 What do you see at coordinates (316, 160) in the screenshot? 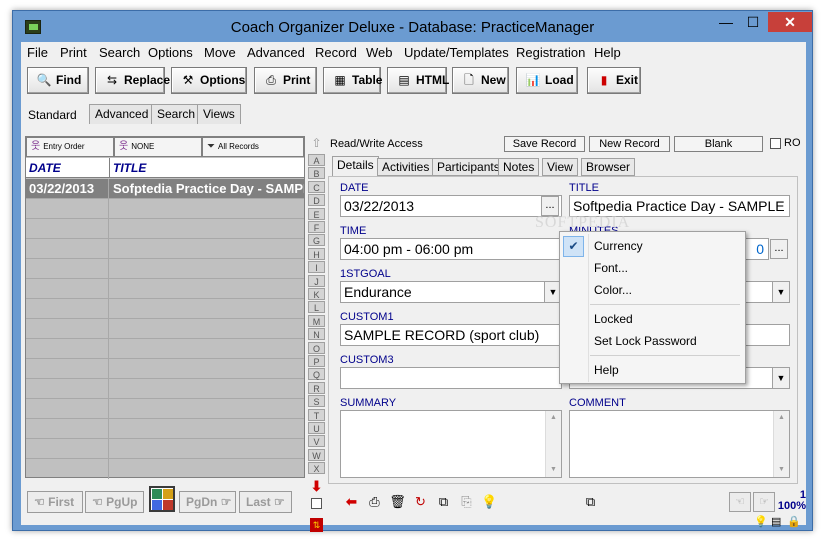
I see `alpha-button-a: A` at bounding box center [316, 160].